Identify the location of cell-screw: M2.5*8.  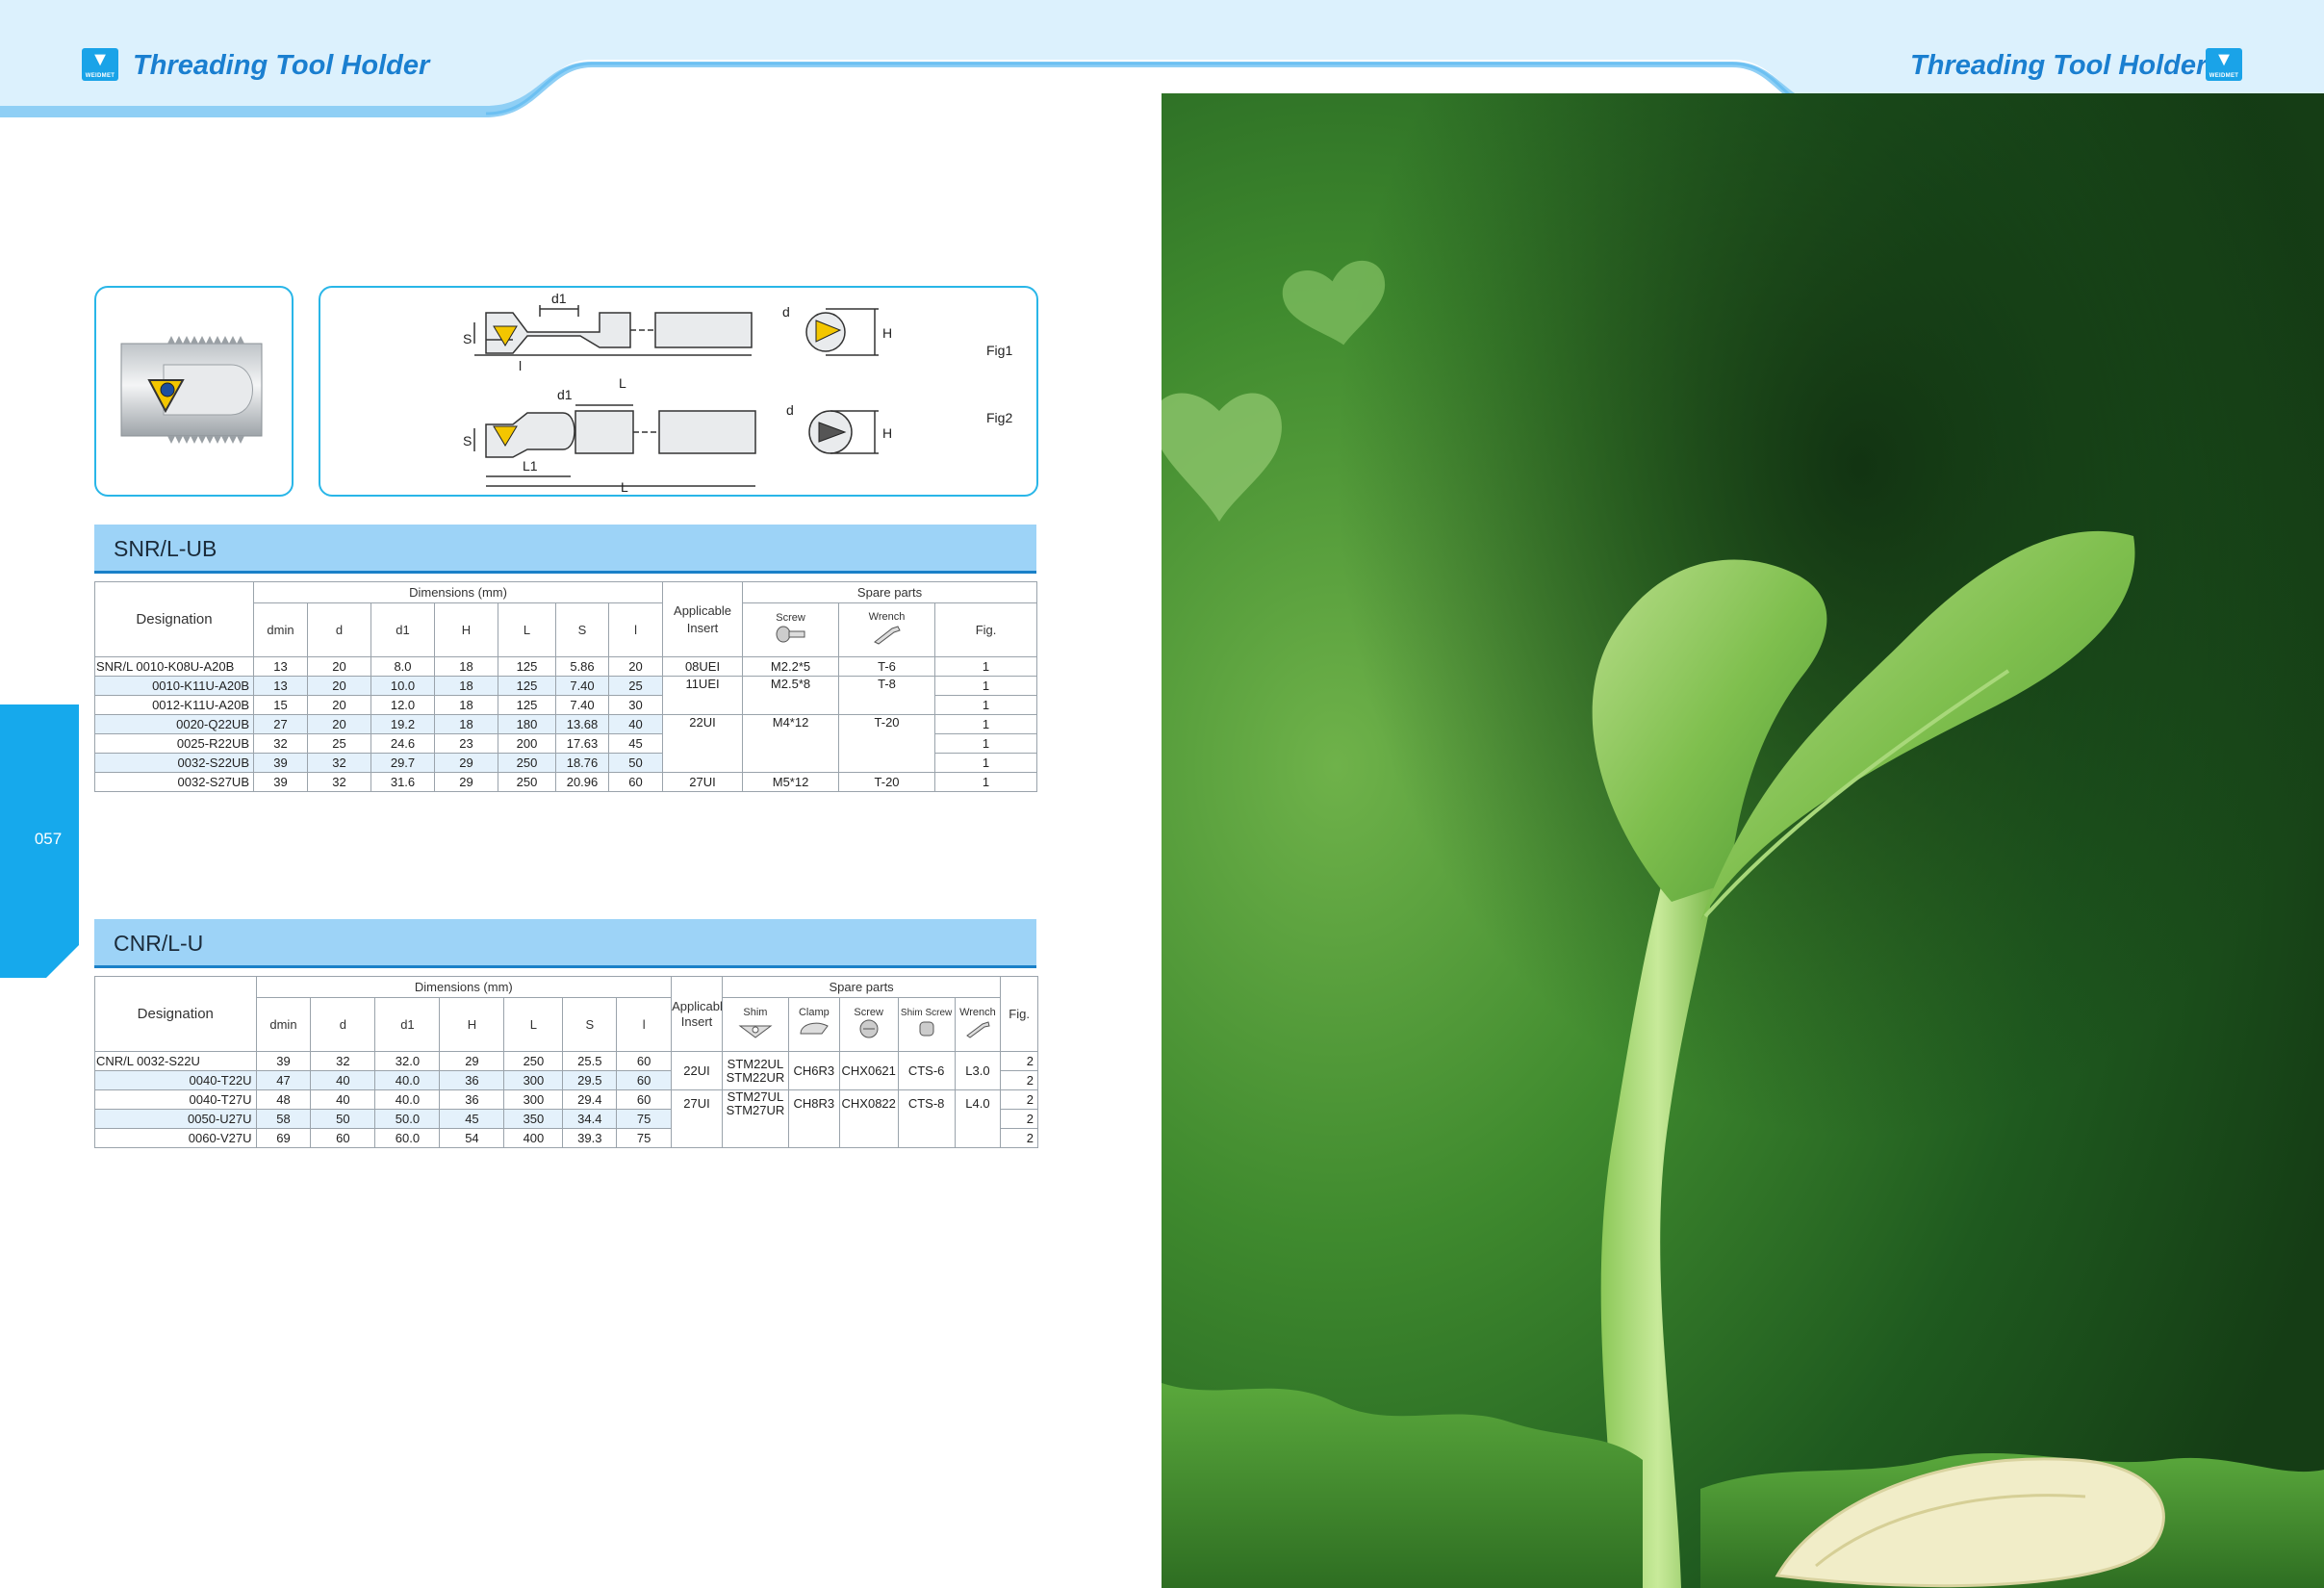
(791, 695).